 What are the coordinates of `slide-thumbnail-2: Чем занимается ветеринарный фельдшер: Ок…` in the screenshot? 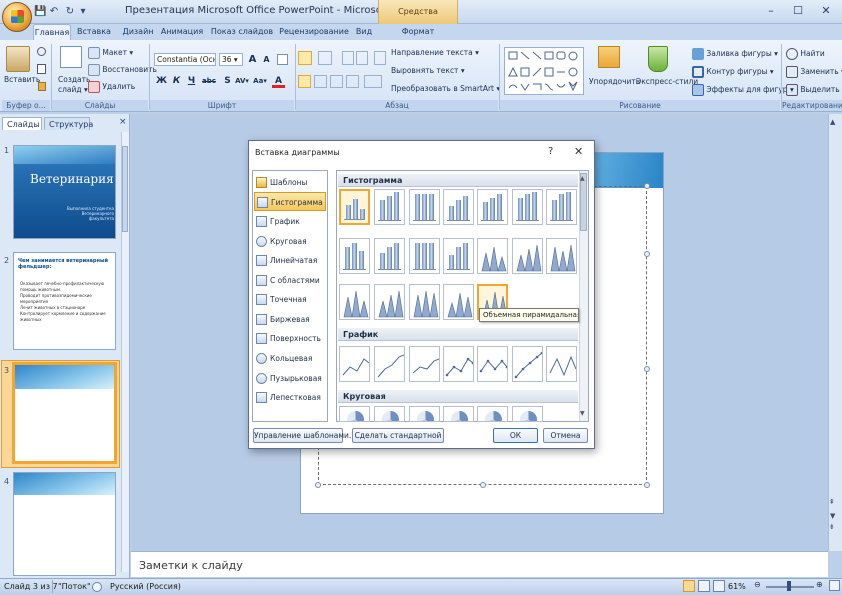 It's located at (64, 301).